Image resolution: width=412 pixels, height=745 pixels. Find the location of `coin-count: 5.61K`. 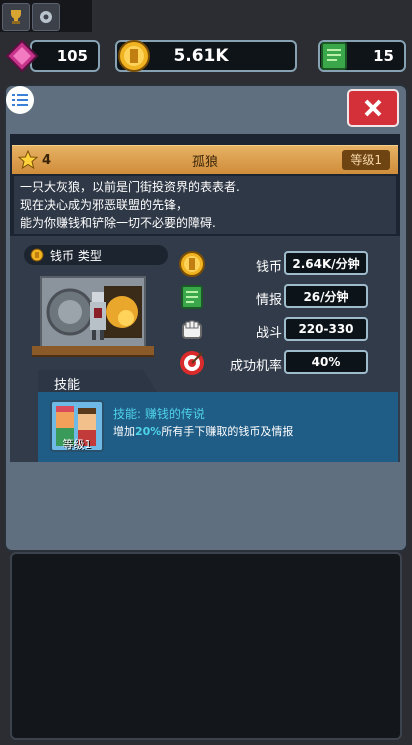

coin-count: 5.61K is located at coordinates (201, 56).